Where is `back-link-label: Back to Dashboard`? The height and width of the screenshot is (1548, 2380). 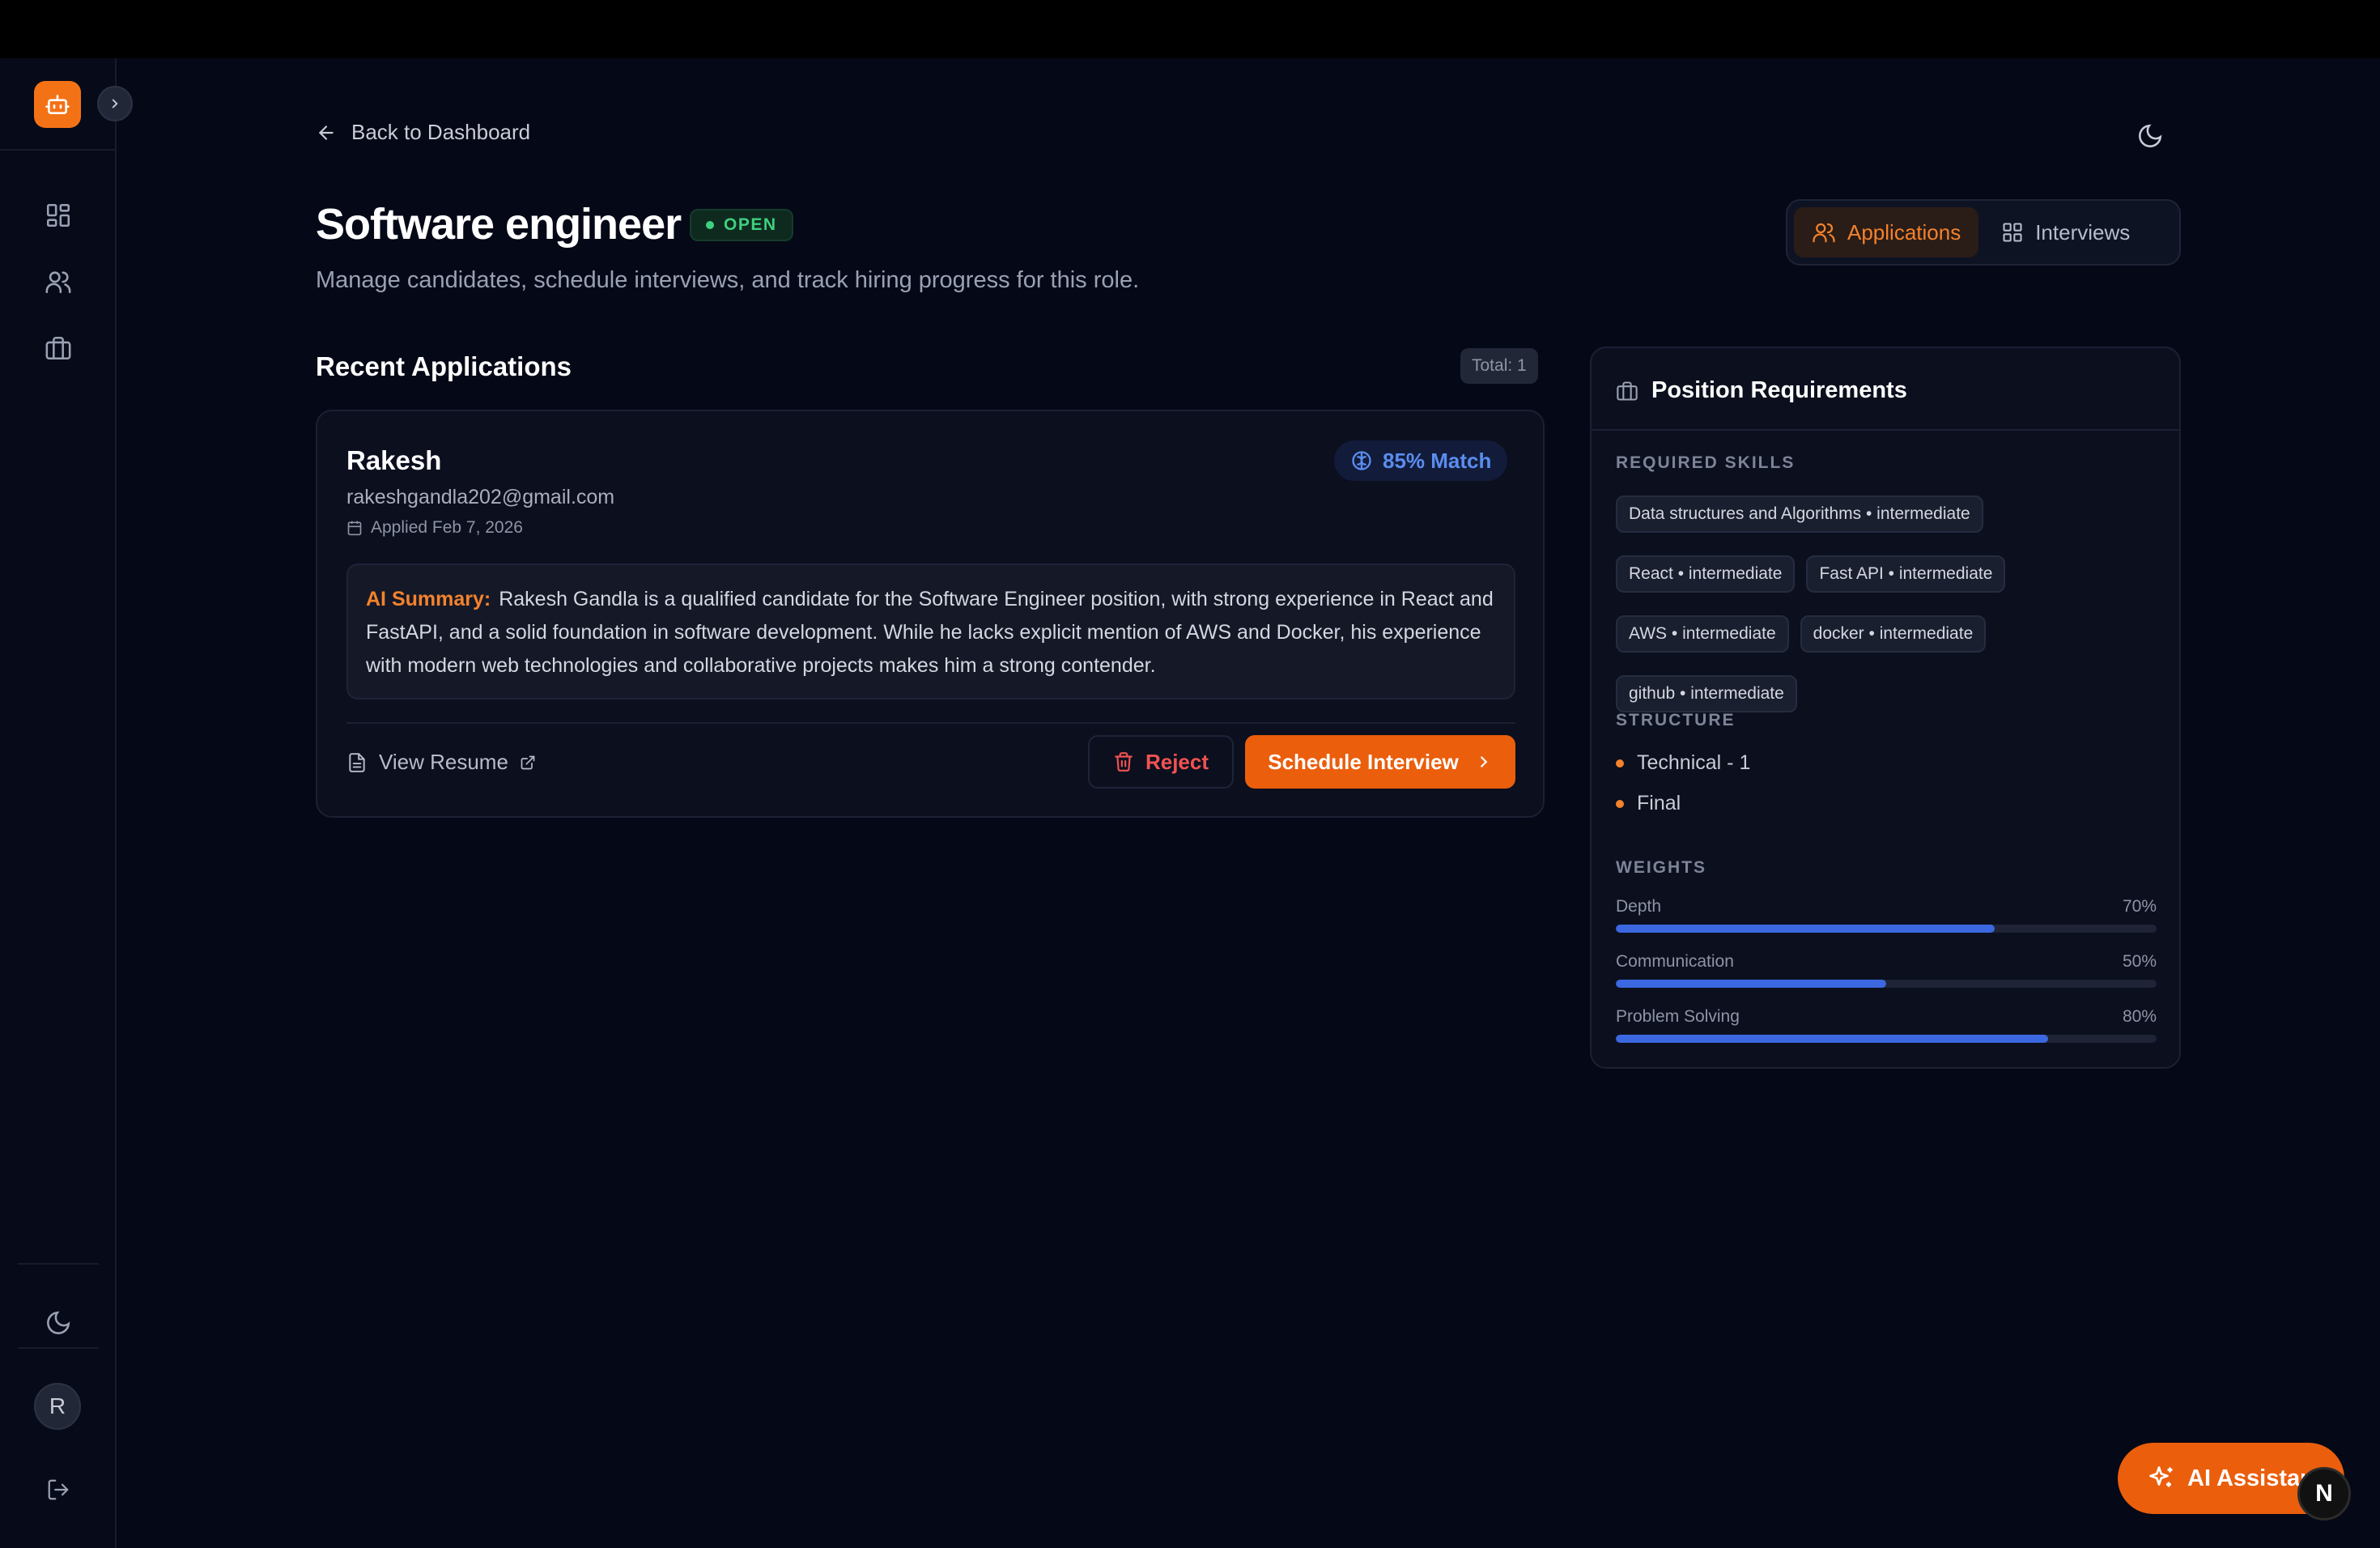
back-link-label: Back to Dashboard is located at coordinates (441, 132).